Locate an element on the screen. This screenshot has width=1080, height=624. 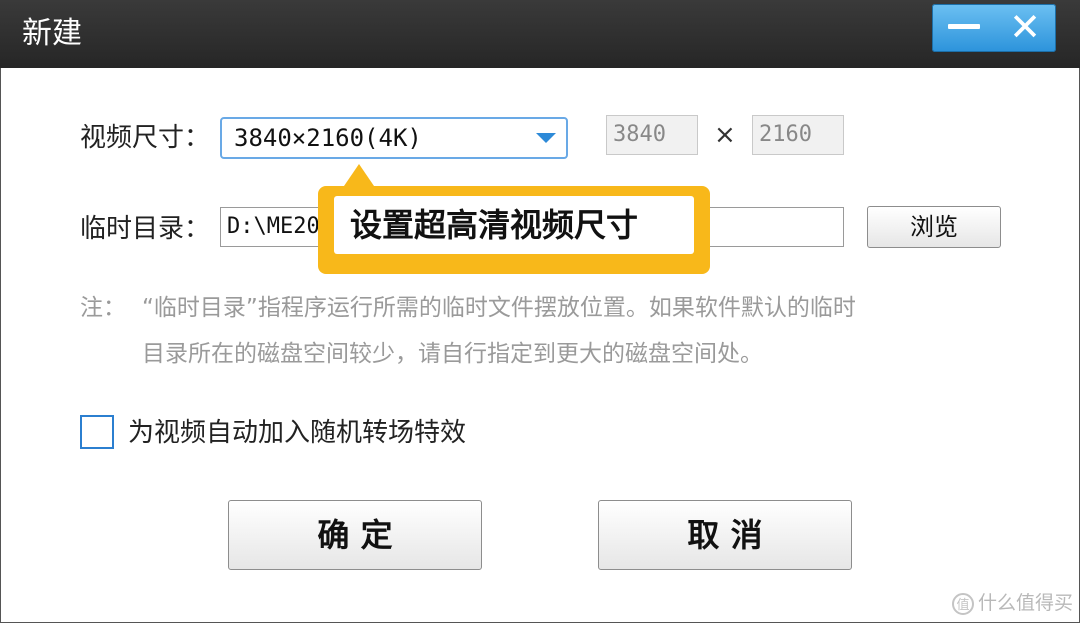
smzdm-logo-icon: 值 is located at coordinates (963, 603).